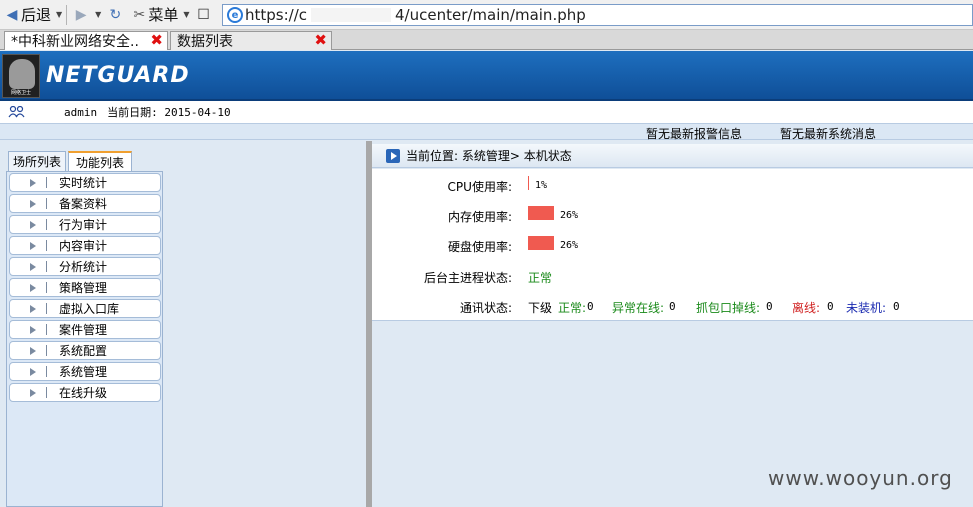 The image size is (973, 507). What do you see at coordinates (85, 371) in the screenshot?
I see `menu-item-system-management: 系统管理` at bounding box center [85, 371].